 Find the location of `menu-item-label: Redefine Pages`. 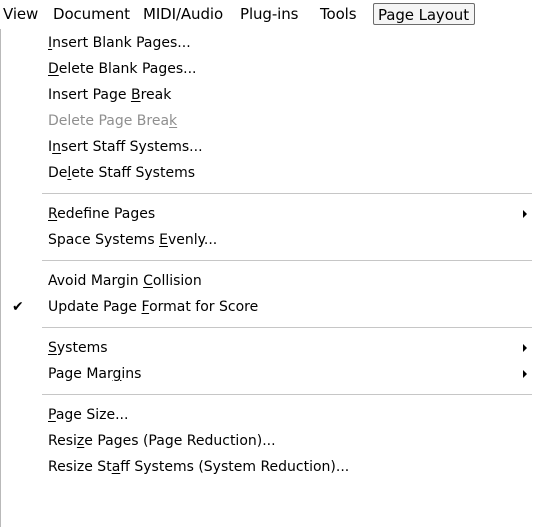

menu-item-label: Redefine Pages is located at coordinates (102, 214).